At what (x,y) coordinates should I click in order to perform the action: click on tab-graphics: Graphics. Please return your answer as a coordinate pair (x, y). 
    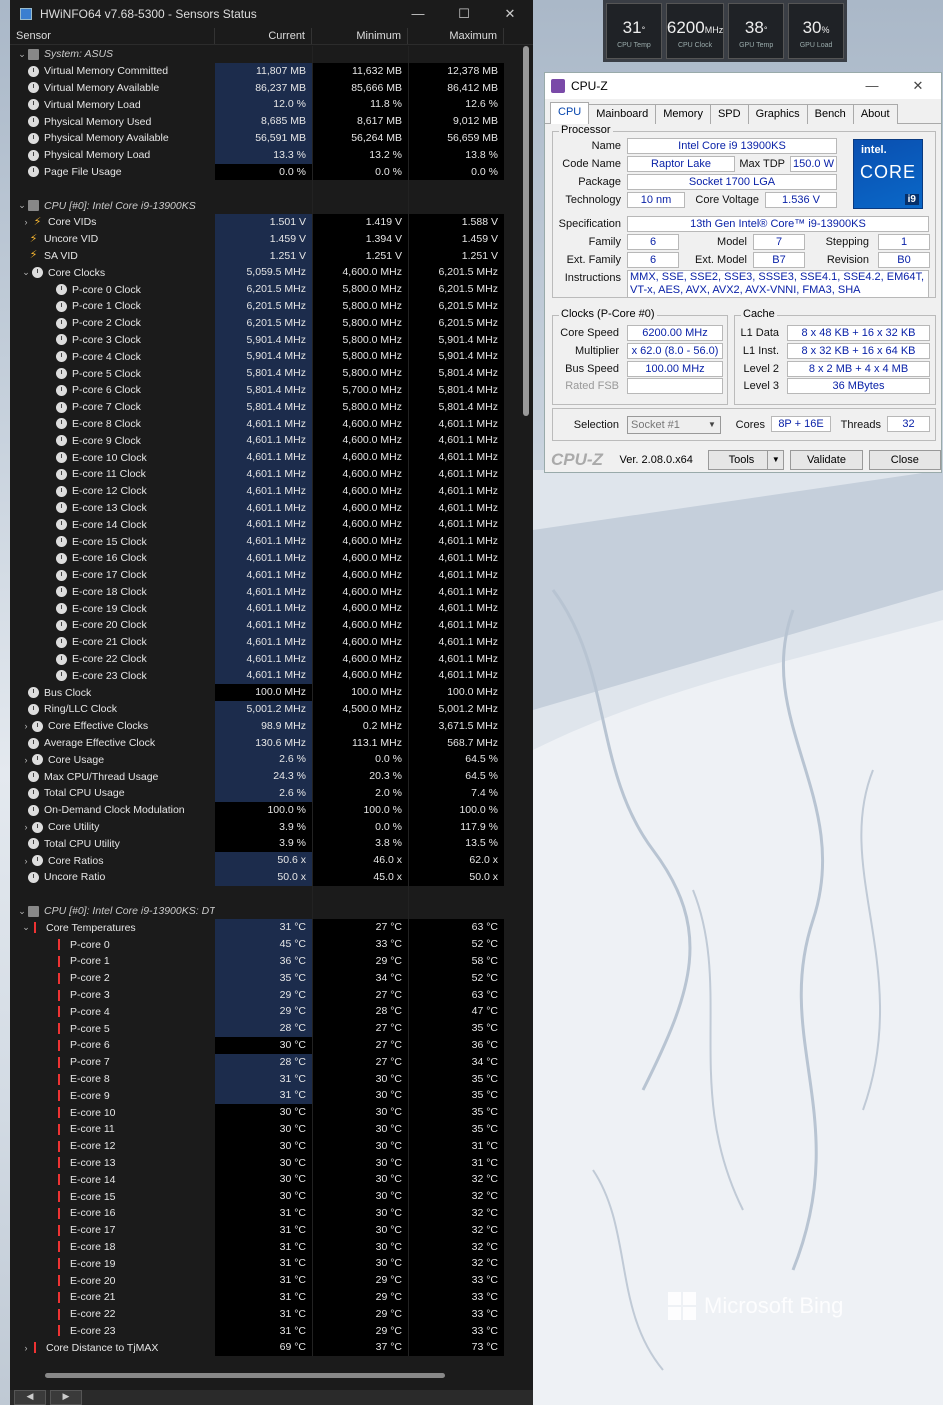
    Looking at the image, I should click on (777, 114).